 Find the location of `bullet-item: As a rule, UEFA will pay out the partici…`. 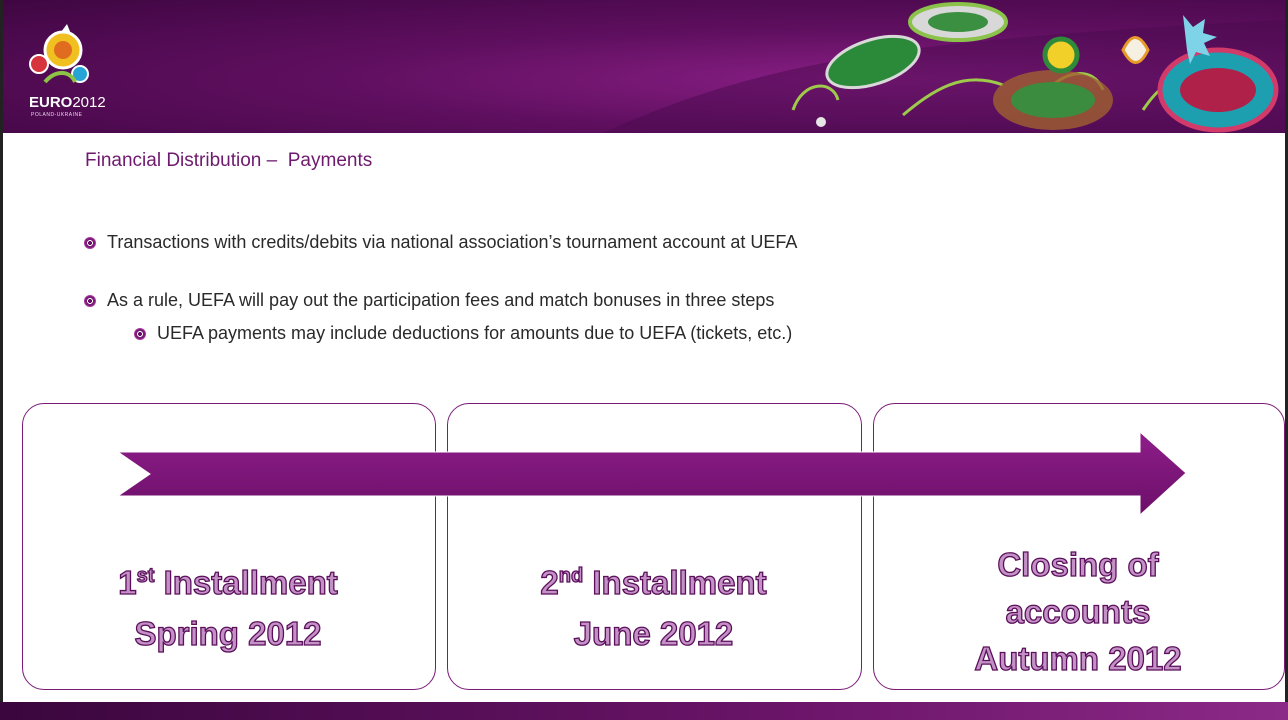

bullet-item: As a rule, UEFA will pay out the partici… is located at coordinates (429, 300).